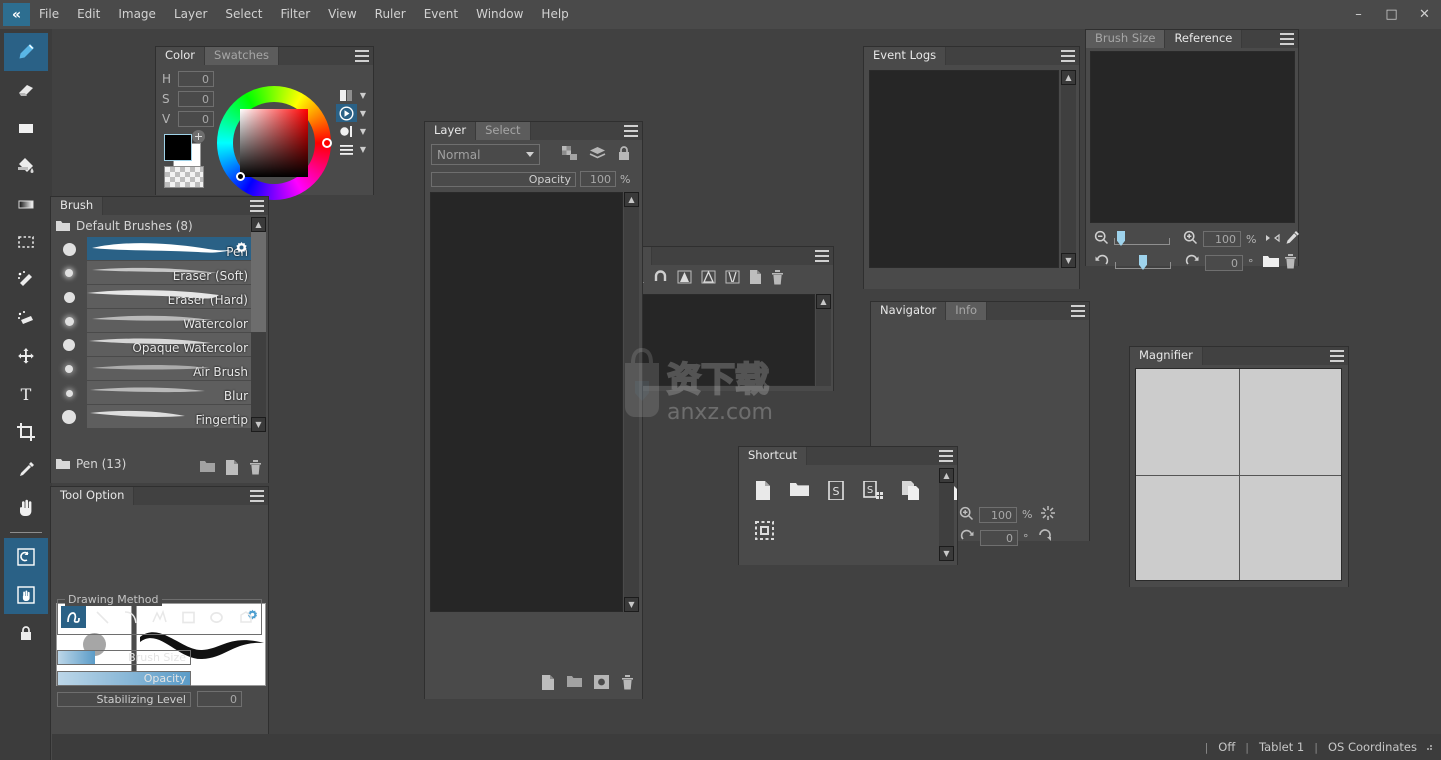  I want to click on crop-tool, so click(26, 432).